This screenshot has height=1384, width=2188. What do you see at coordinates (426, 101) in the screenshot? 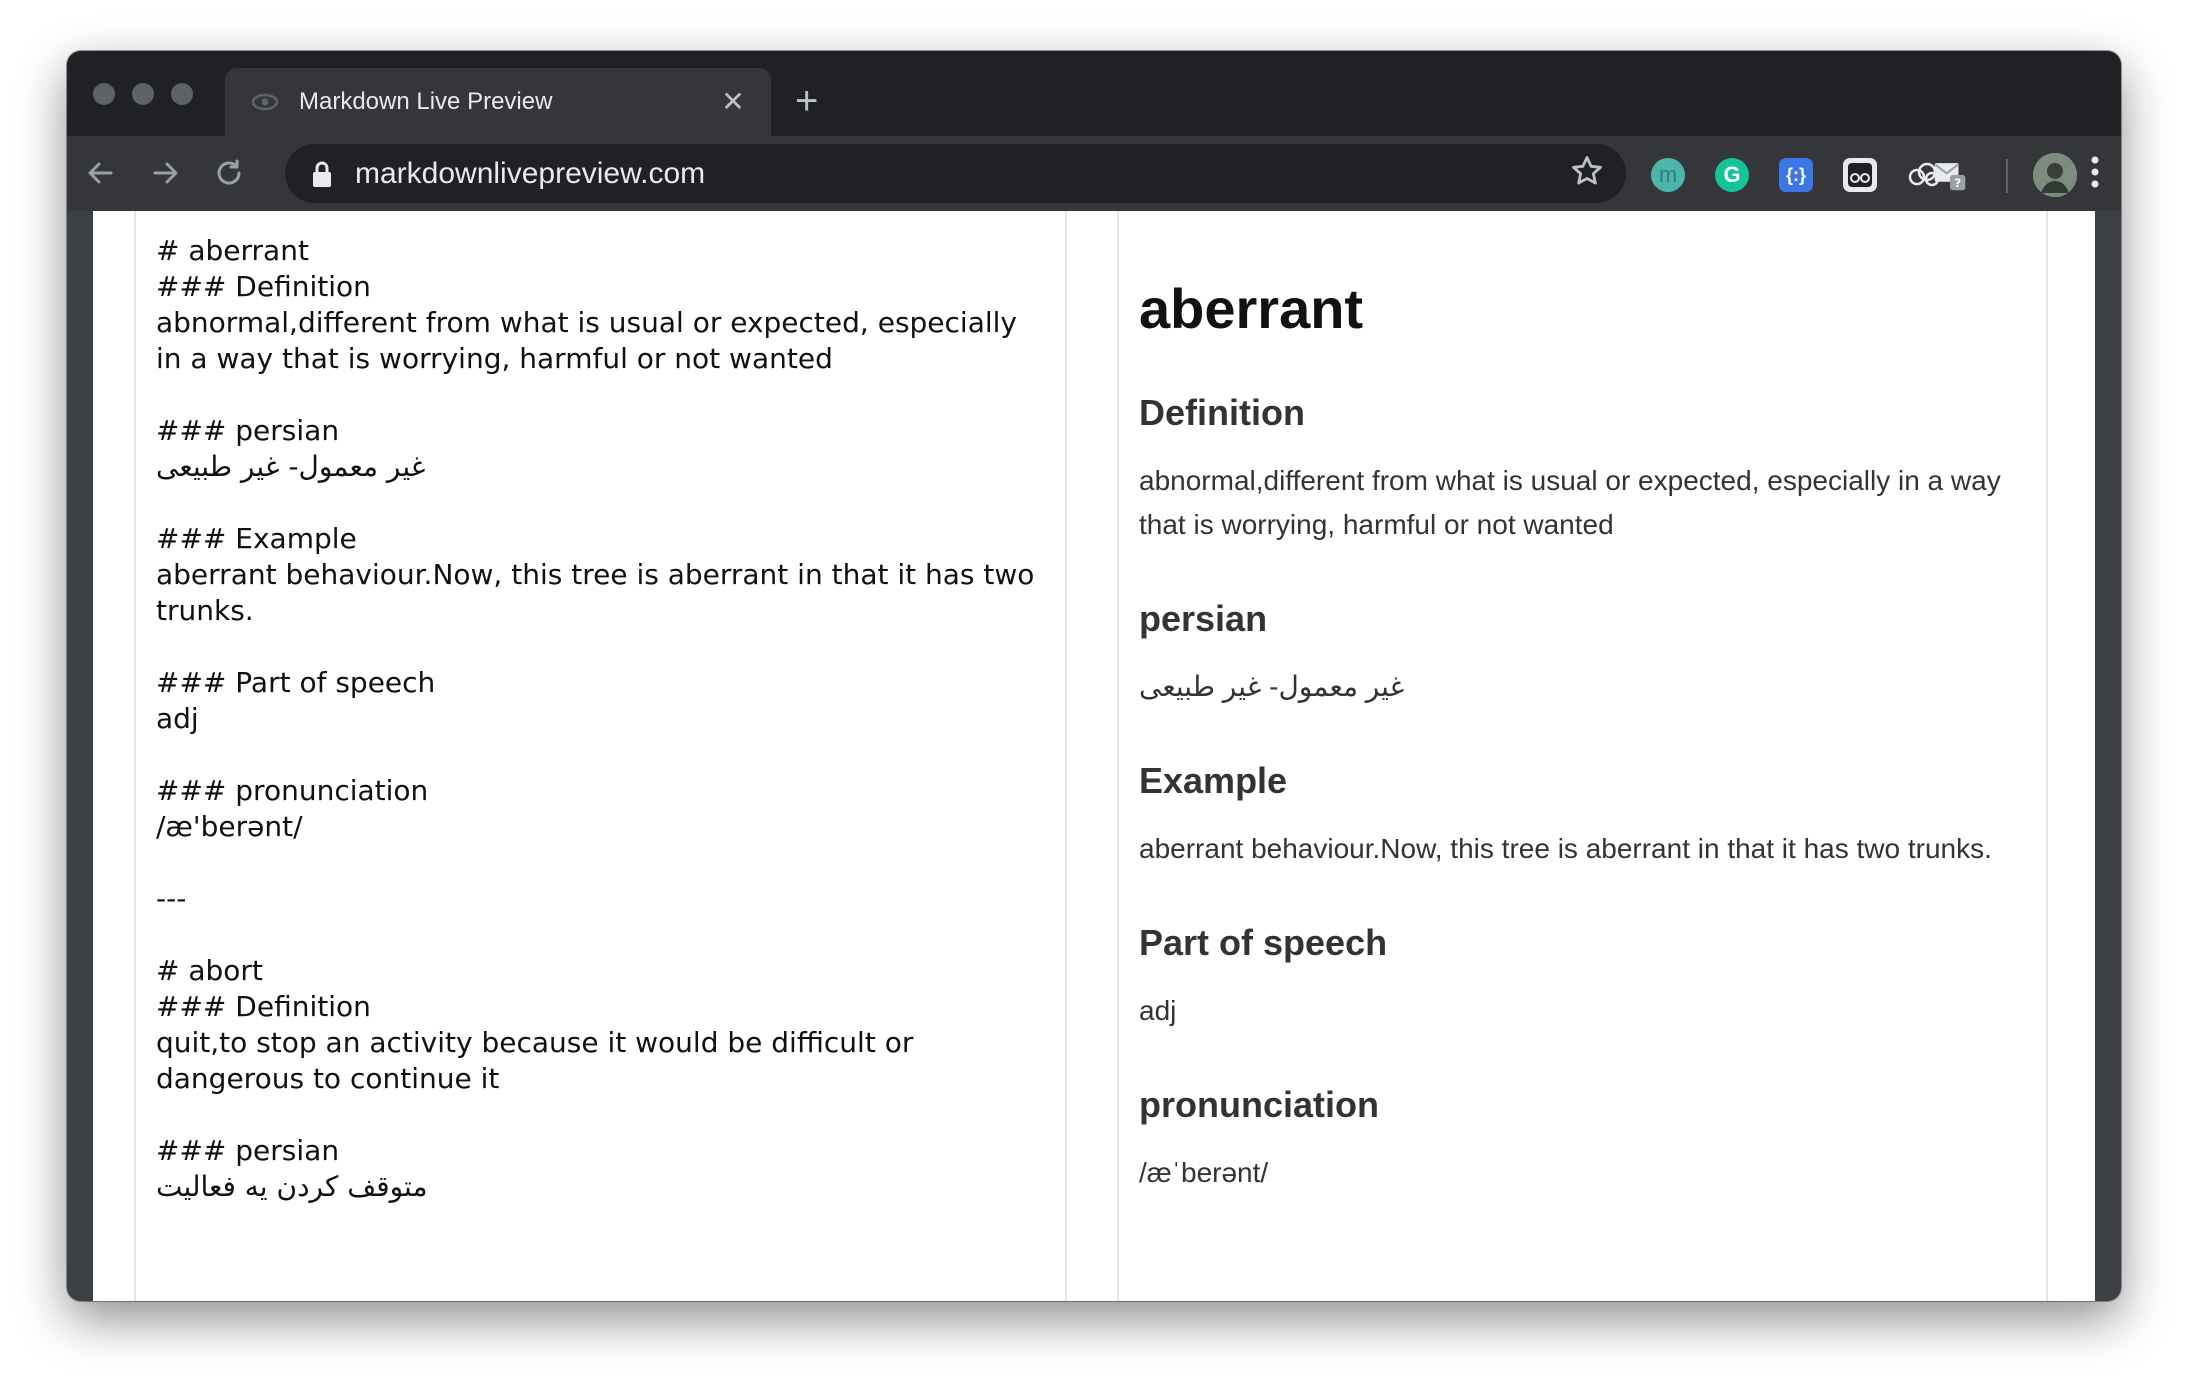
I see `tab-title: Markdown Live Preview` at bounding box center [426, 101].